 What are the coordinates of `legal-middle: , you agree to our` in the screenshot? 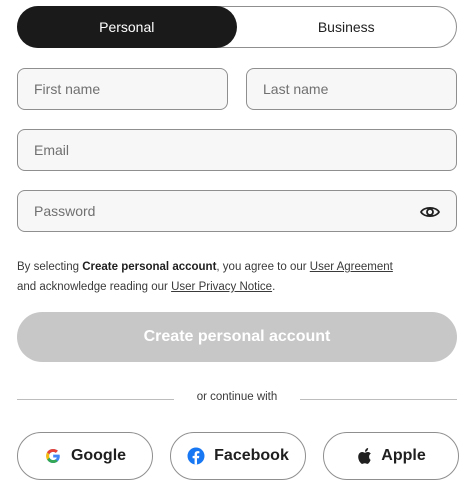 It's located at (263, 267).